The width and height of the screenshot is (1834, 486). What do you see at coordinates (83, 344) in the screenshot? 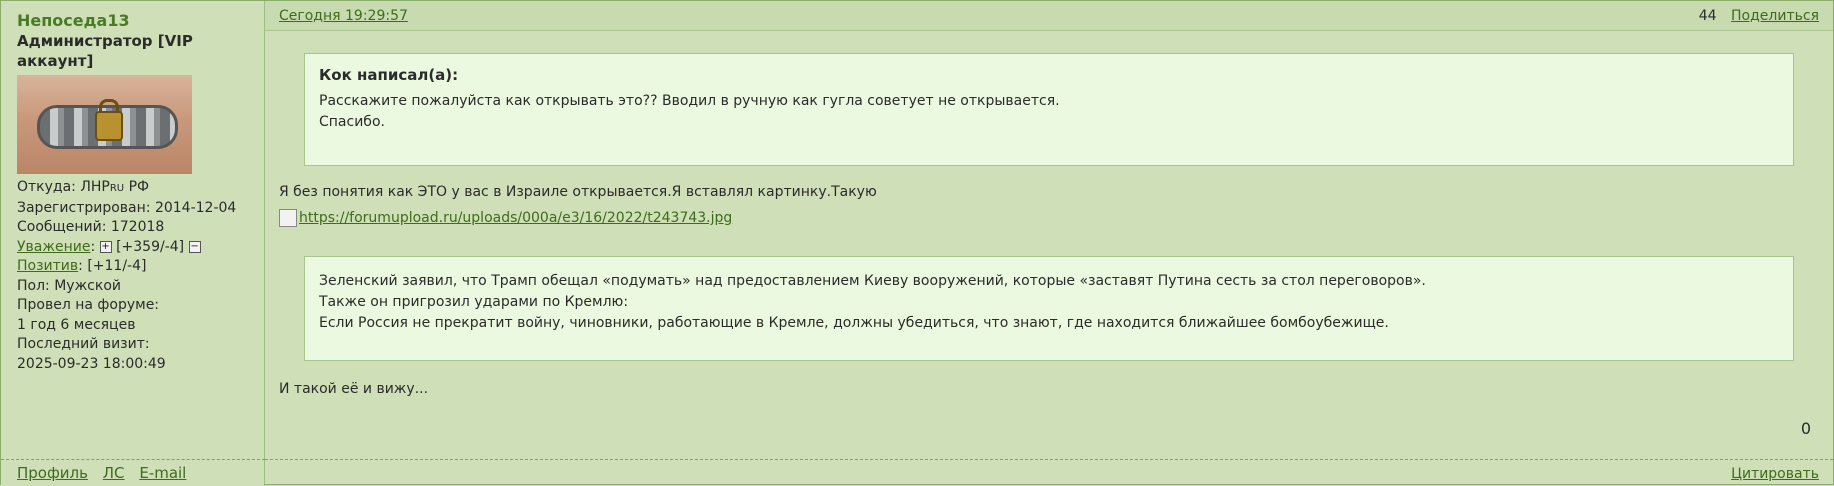
I see `last-visit-label: Последний визит:` at bounding box center [83, 344].